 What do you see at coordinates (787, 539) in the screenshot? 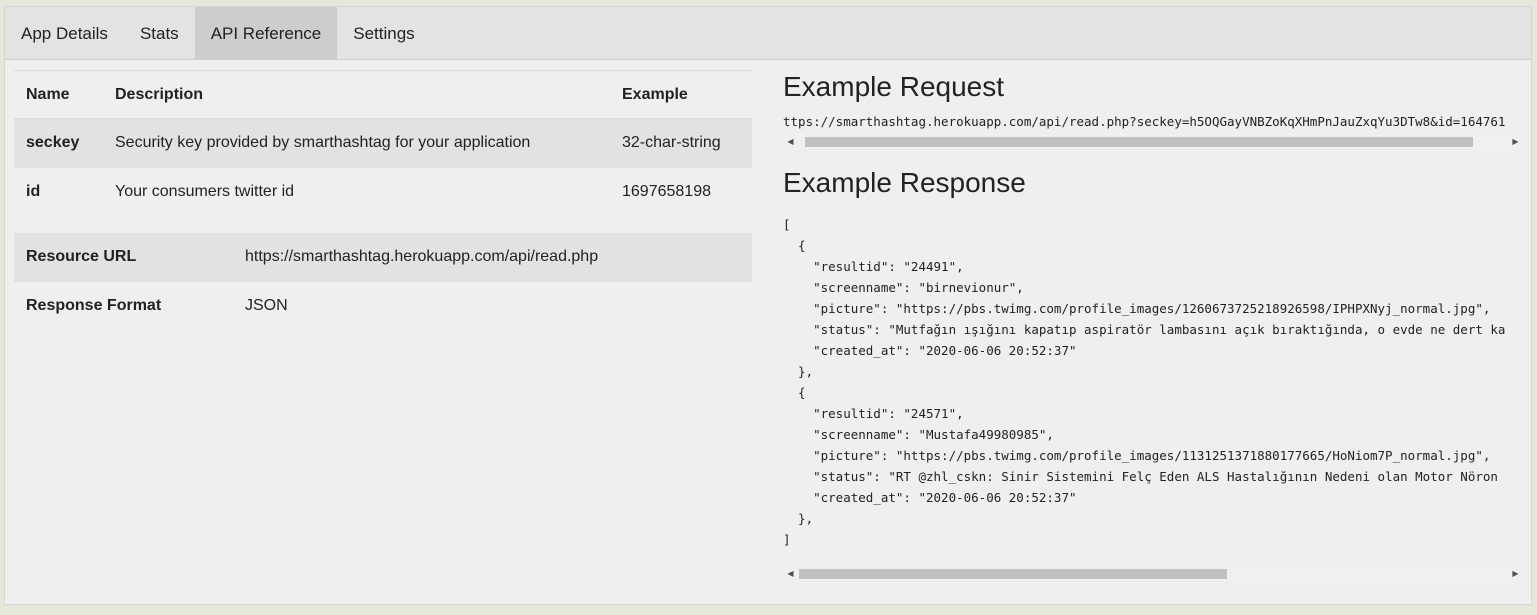
I see `code-line: ]` at bounding box center [787, 539].